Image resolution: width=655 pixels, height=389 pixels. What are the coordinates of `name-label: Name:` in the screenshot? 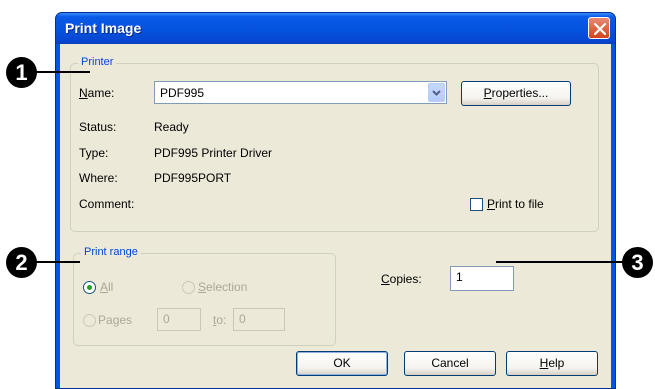 It's located at (97, 93).